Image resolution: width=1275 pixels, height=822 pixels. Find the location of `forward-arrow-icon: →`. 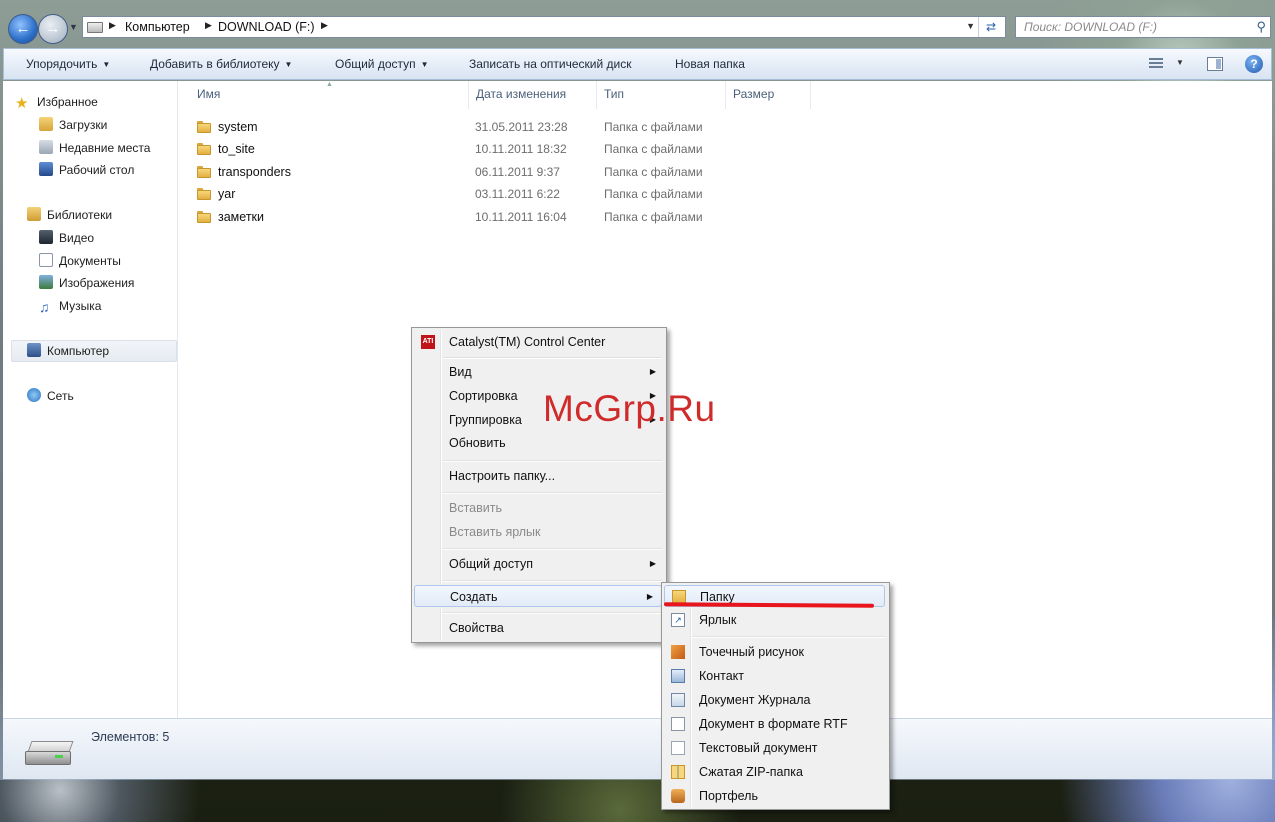

forward-arrow-icon: → is located at coordinates (53, 28).